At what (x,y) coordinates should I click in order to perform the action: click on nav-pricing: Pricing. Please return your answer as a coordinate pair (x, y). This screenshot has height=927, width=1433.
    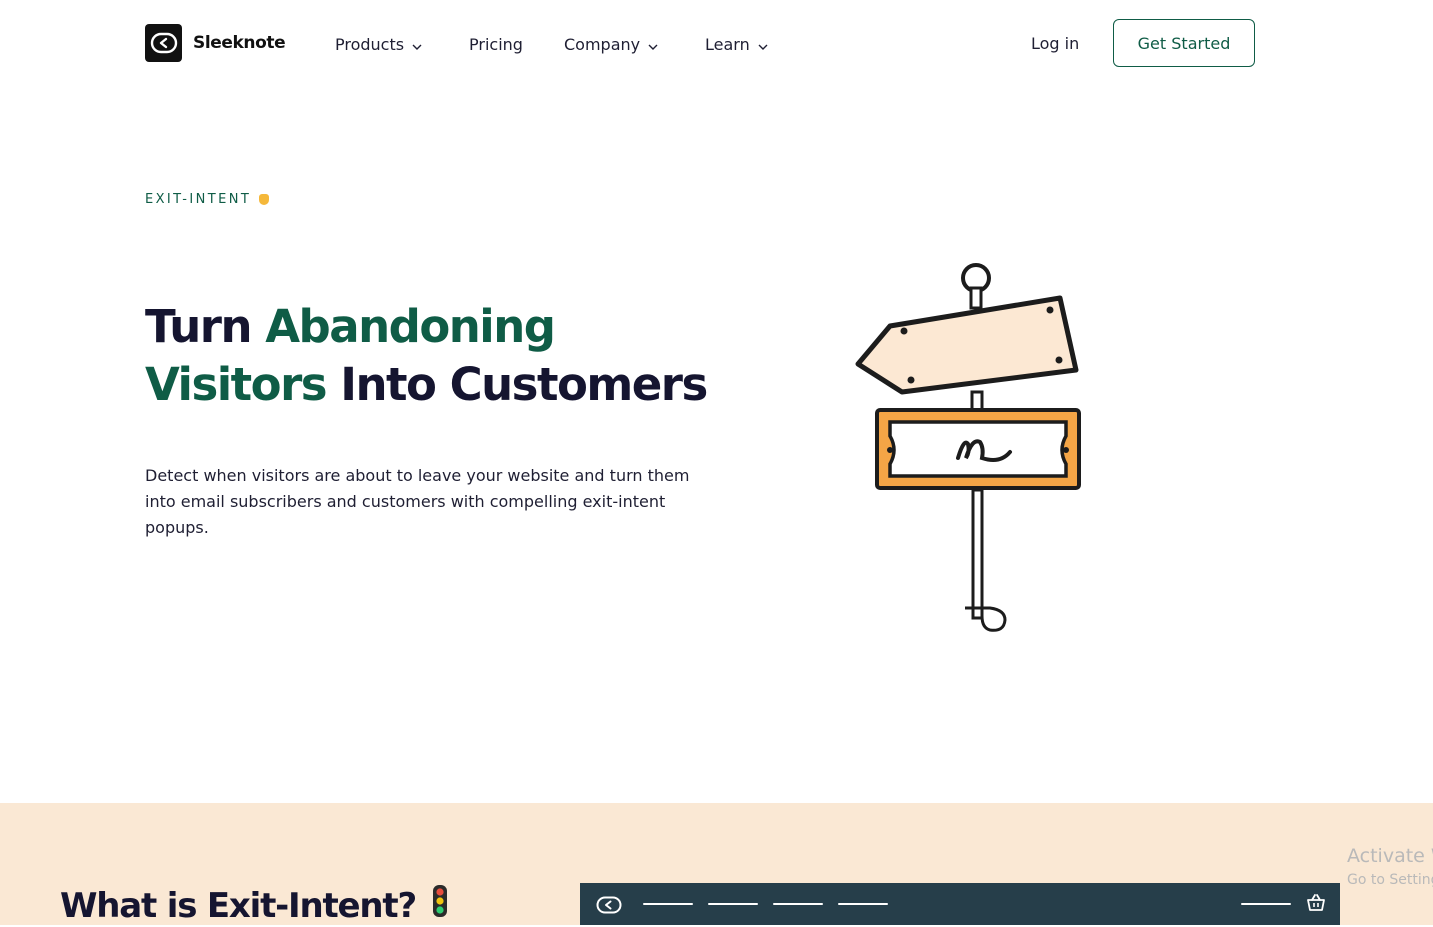
    Looking at the image, I should click on (496, 44).